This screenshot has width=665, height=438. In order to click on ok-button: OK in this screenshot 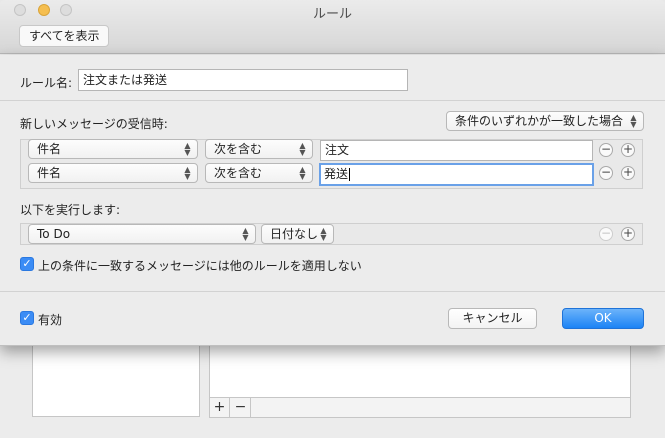, I will do `click(603, 318)`.